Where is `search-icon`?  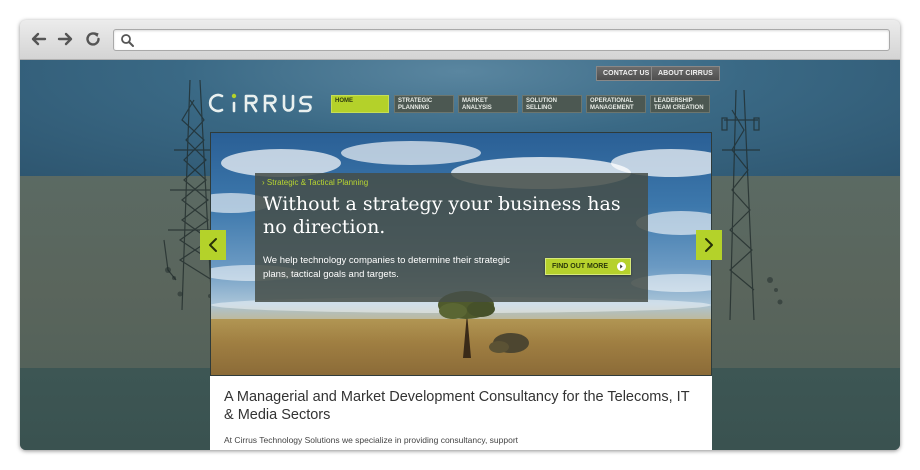 search-icon is located at coordinates (127, 40).